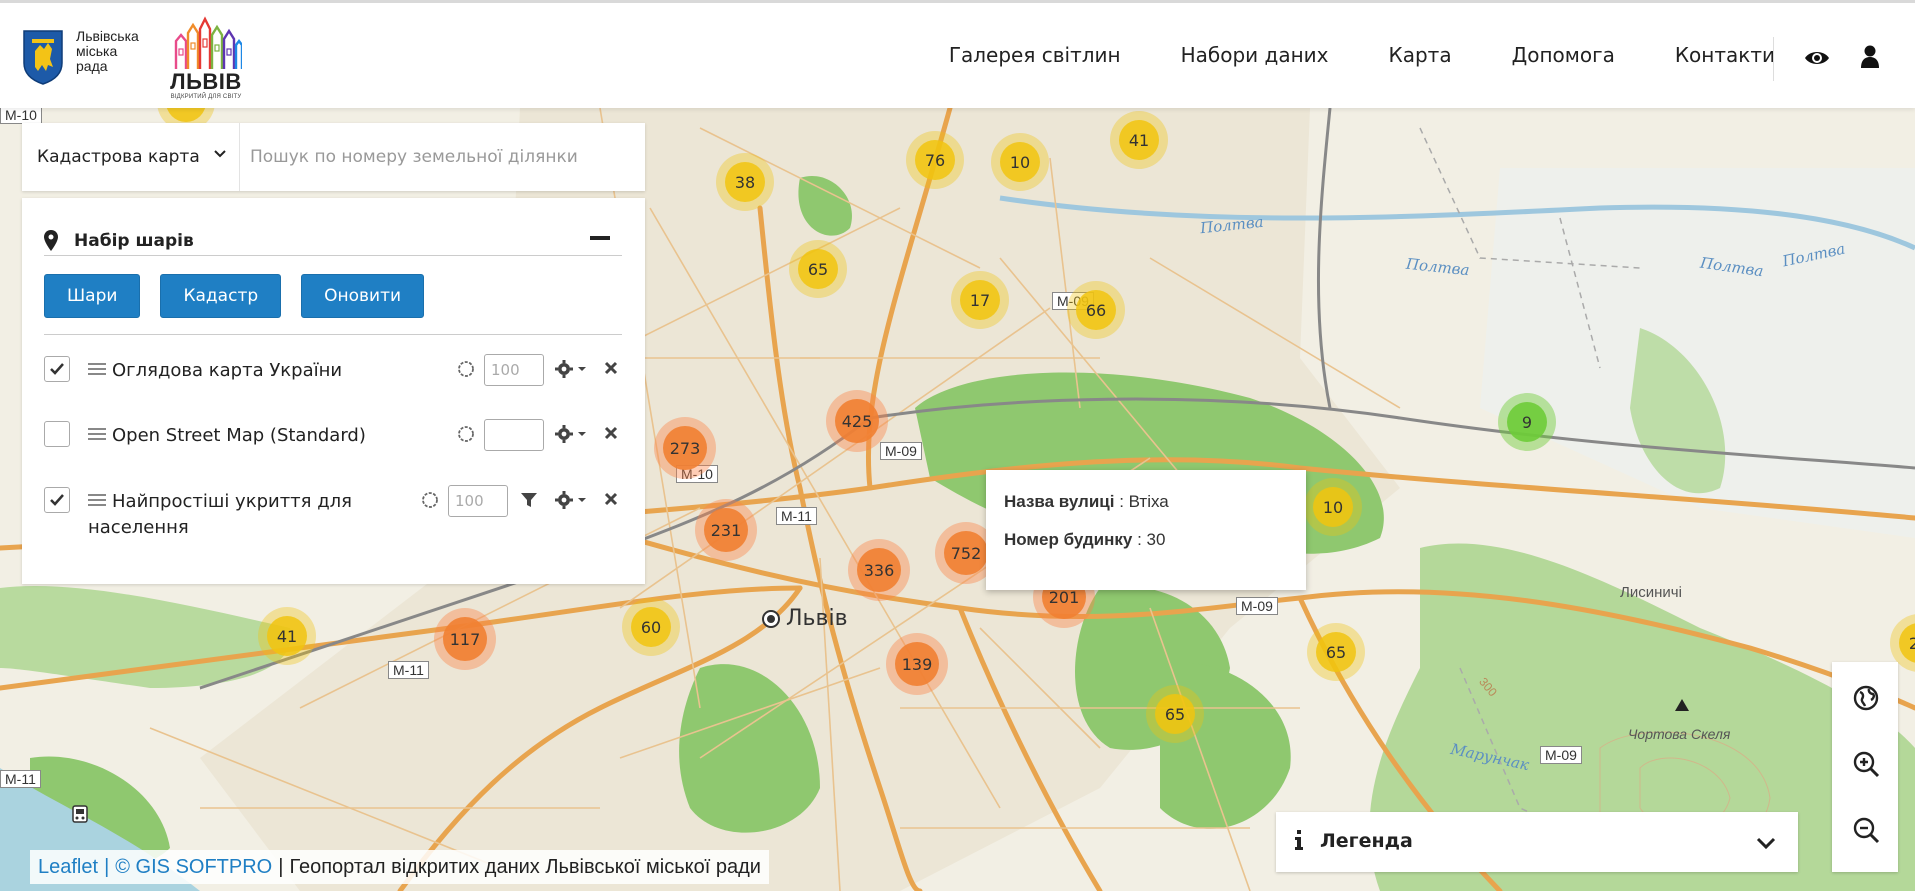 The height and width of the screenshot is (891, 1915). I want to click on cluster-count: 66, so click(1096, 310).